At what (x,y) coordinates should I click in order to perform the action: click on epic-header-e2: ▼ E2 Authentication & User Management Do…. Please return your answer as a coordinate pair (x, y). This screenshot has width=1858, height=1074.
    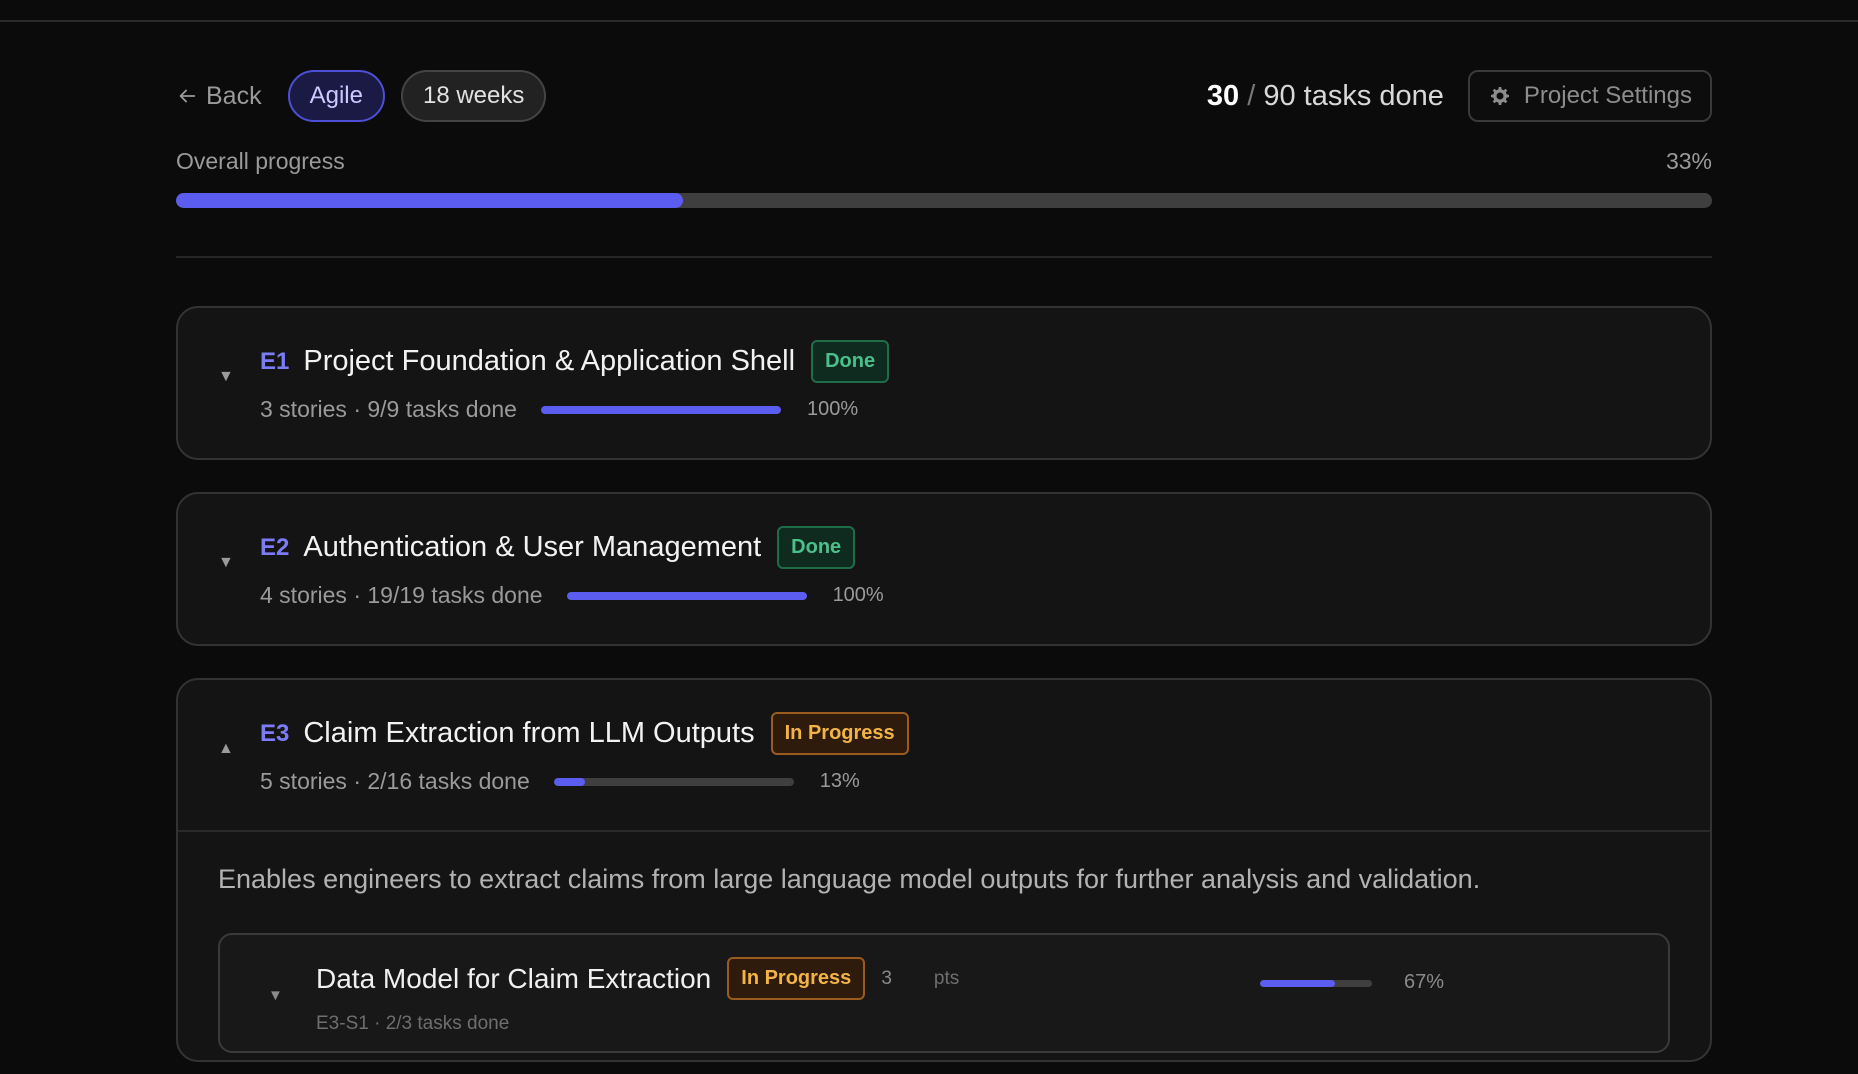
    Looking at the image, I should click on (944, 569).